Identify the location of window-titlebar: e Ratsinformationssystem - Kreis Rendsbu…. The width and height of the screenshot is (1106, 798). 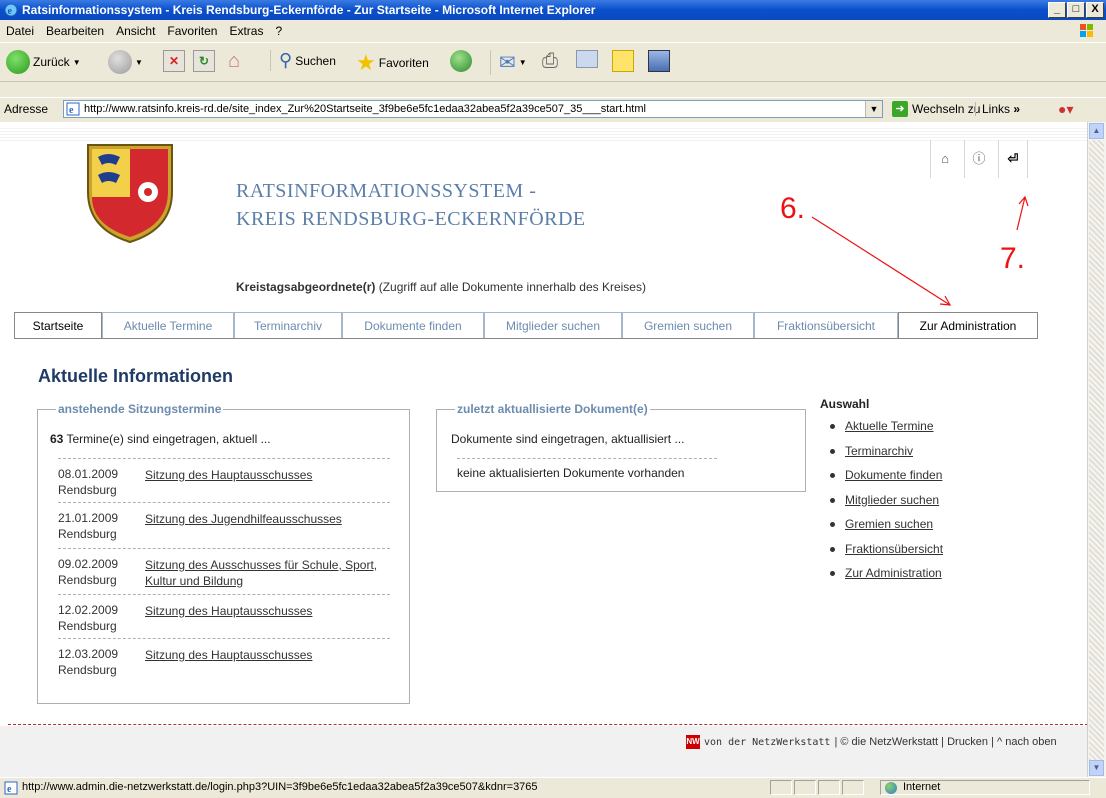
(553, 10).